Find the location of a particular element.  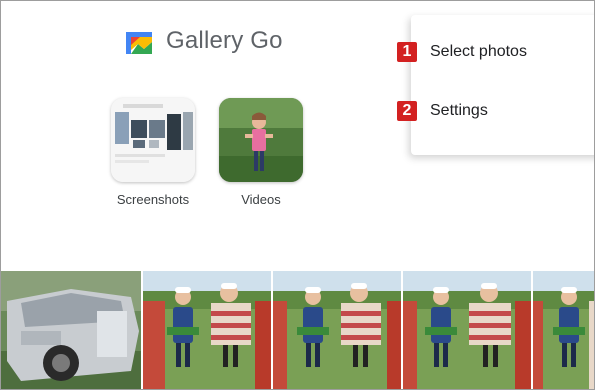

menu-item-settings: 2 Settings is located at coordinates (442, 111).